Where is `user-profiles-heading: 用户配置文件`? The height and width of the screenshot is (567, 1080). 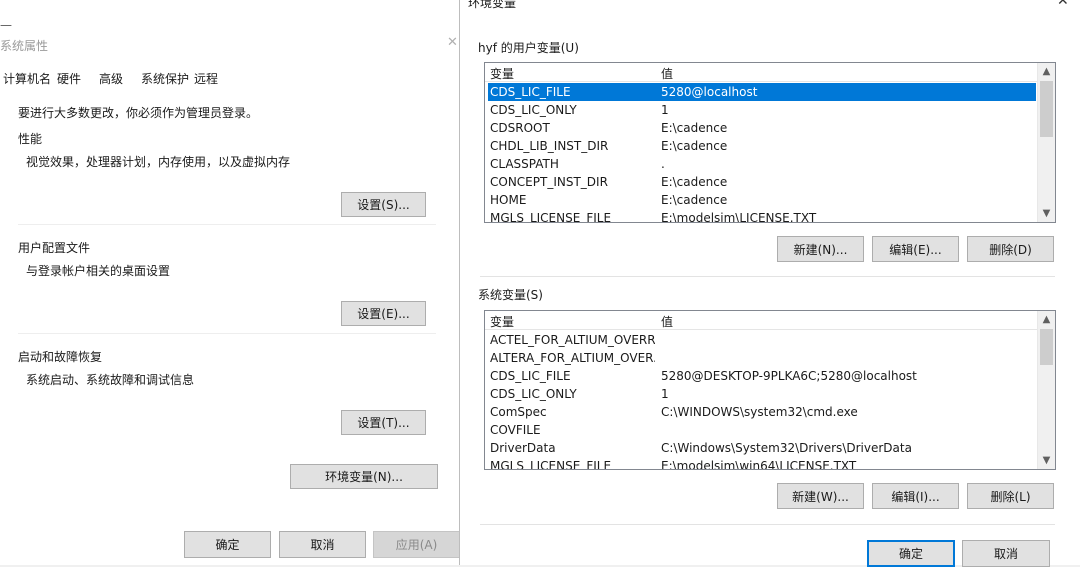
user-profiles-heading: 用户配置文件 is located at coordinates (54, 248).